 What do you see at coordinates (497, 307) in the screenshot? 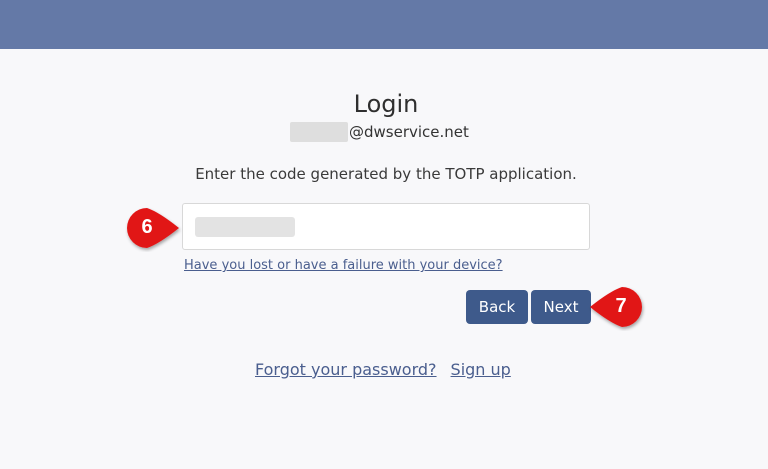
I see `back-button: Back` at bounding box center [497, 307].